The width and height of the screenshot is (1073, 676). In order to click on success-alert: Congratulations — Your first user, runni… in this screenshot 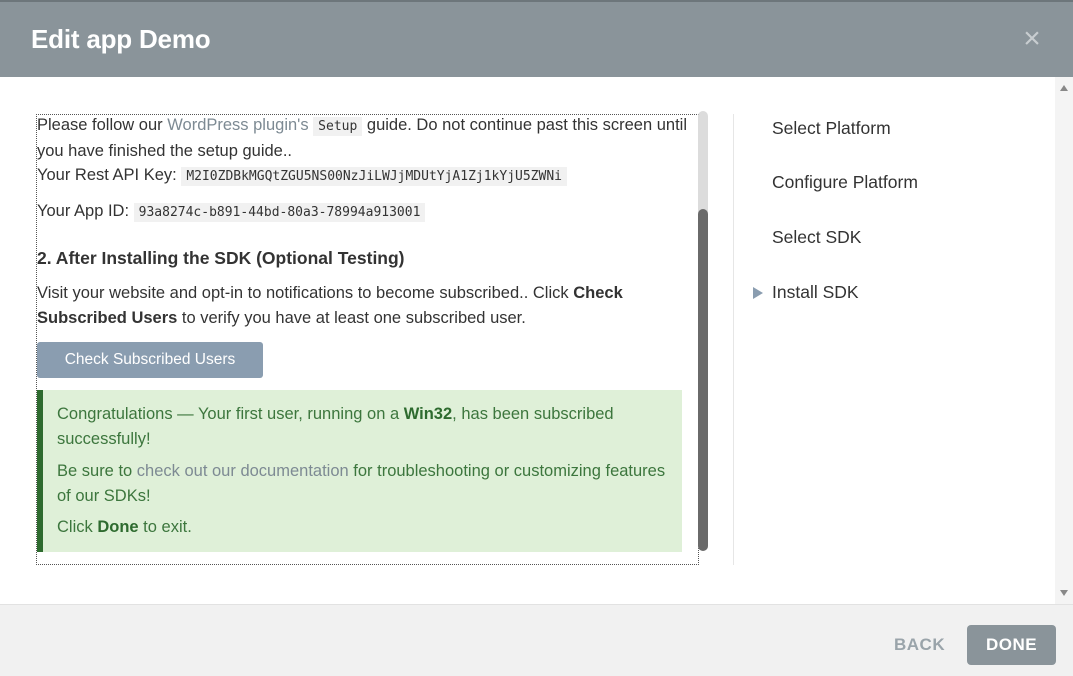, I will do `click(359, 471)`.